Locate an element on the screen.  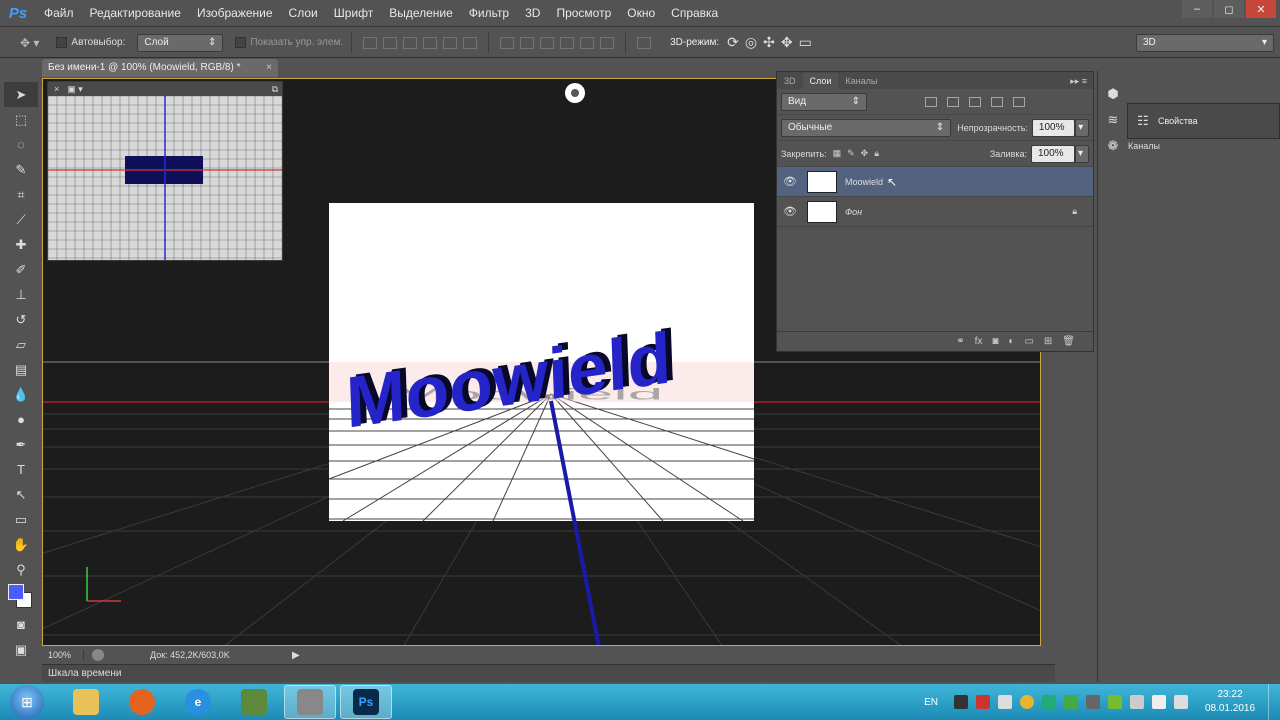
drag-3d-icon: ✣ is located at coordinates (769, 42).